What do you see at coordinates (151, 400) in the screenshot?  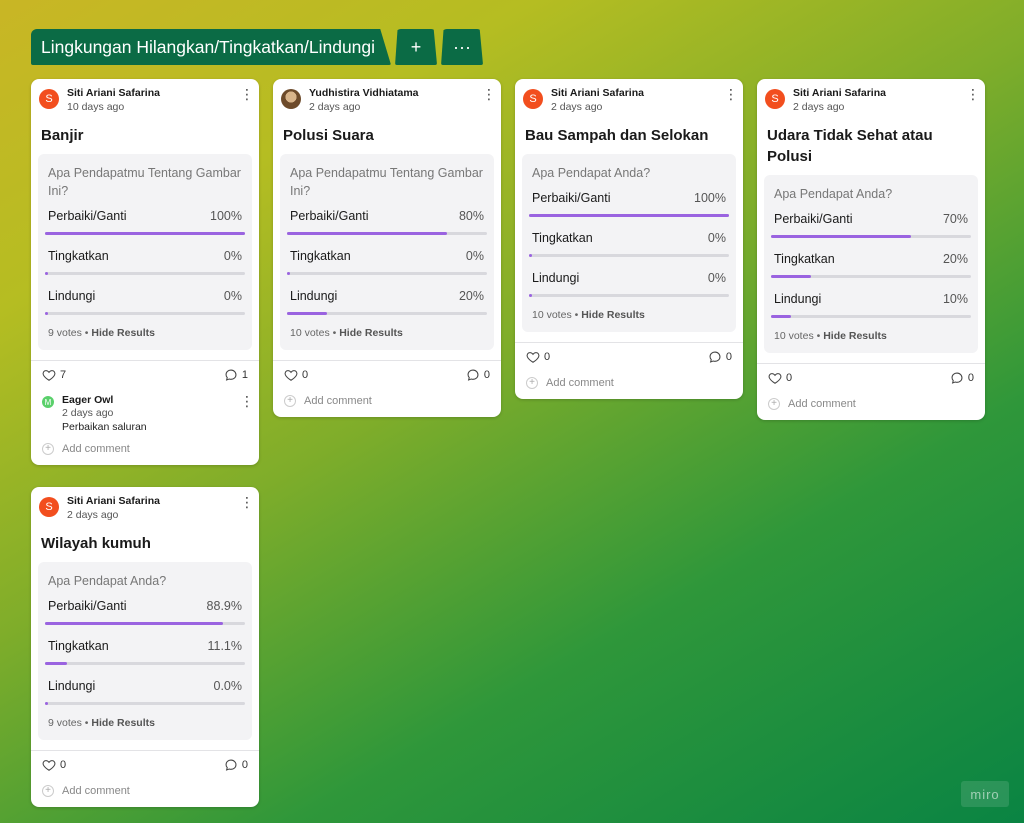 I see `comment-author: Eager Owl` at bounding box center [151, 400].